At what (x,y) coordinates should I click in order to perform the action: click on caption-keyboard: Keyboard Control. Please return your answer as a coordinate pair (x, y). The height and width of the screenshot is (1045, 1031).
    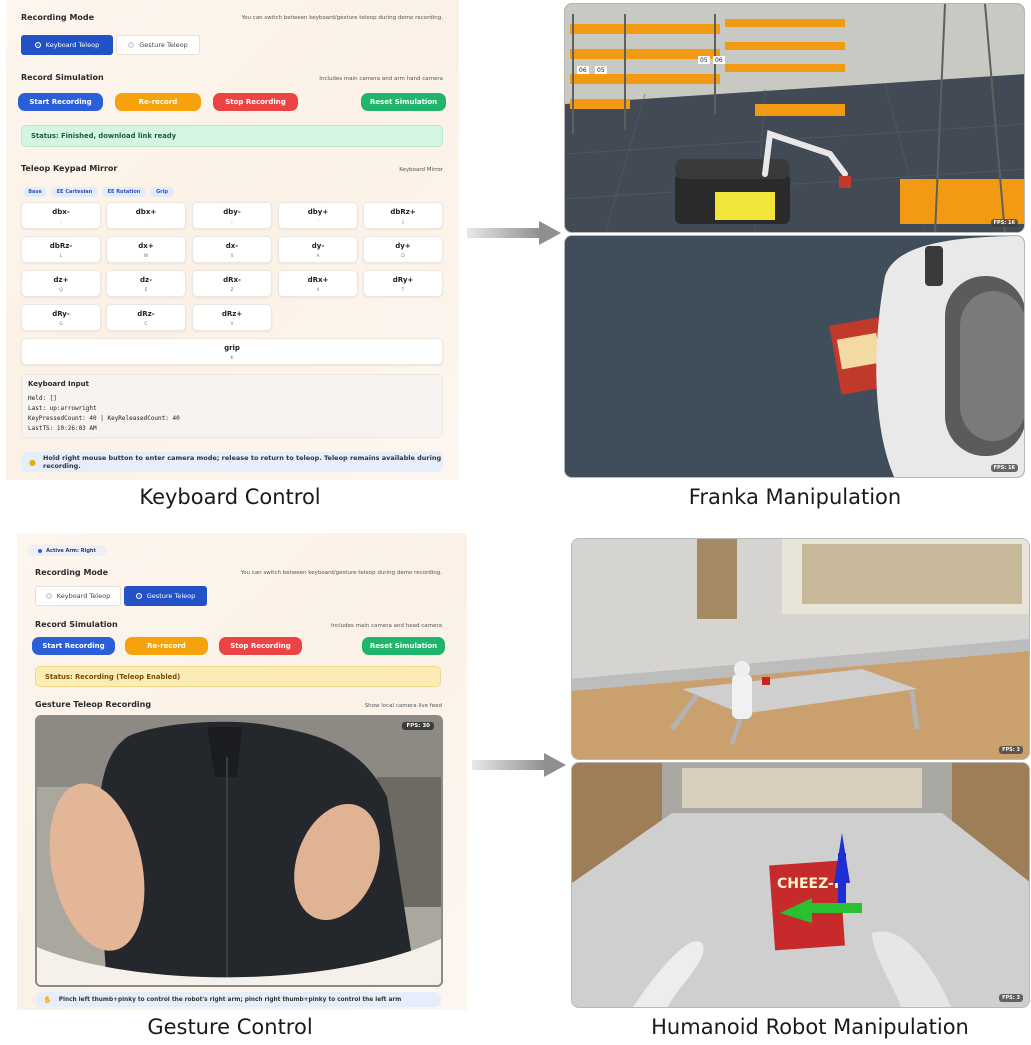
    Looking at the image, I should click on (230, 497).